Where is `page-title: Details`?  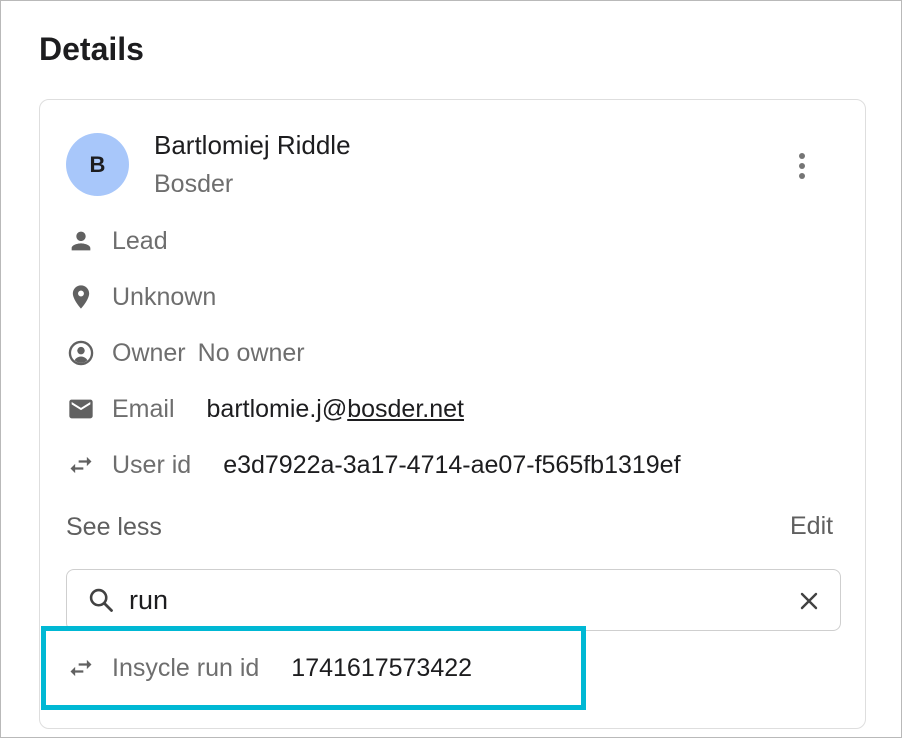 page-title: Details is located at coordinates (91, 49).